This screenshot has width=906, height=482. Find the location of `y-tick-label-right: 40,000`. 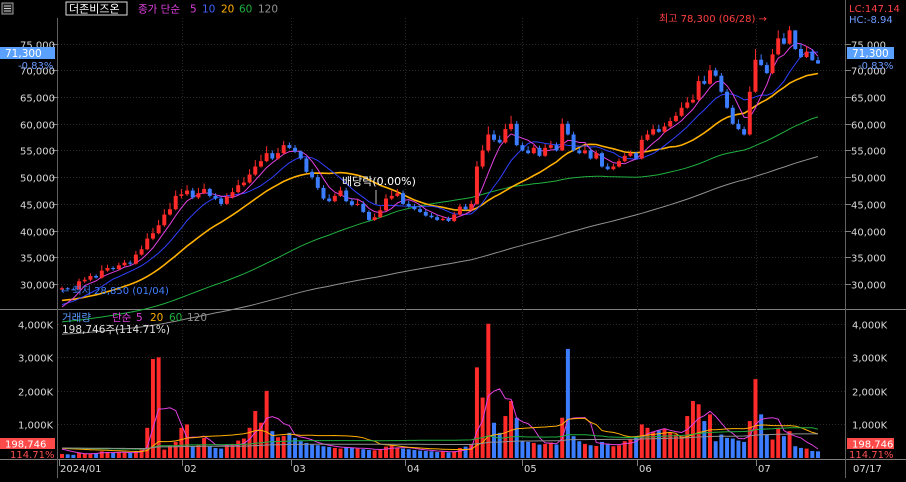

y-tick-label-right: 40,000 is located at coordinates (868, 233).